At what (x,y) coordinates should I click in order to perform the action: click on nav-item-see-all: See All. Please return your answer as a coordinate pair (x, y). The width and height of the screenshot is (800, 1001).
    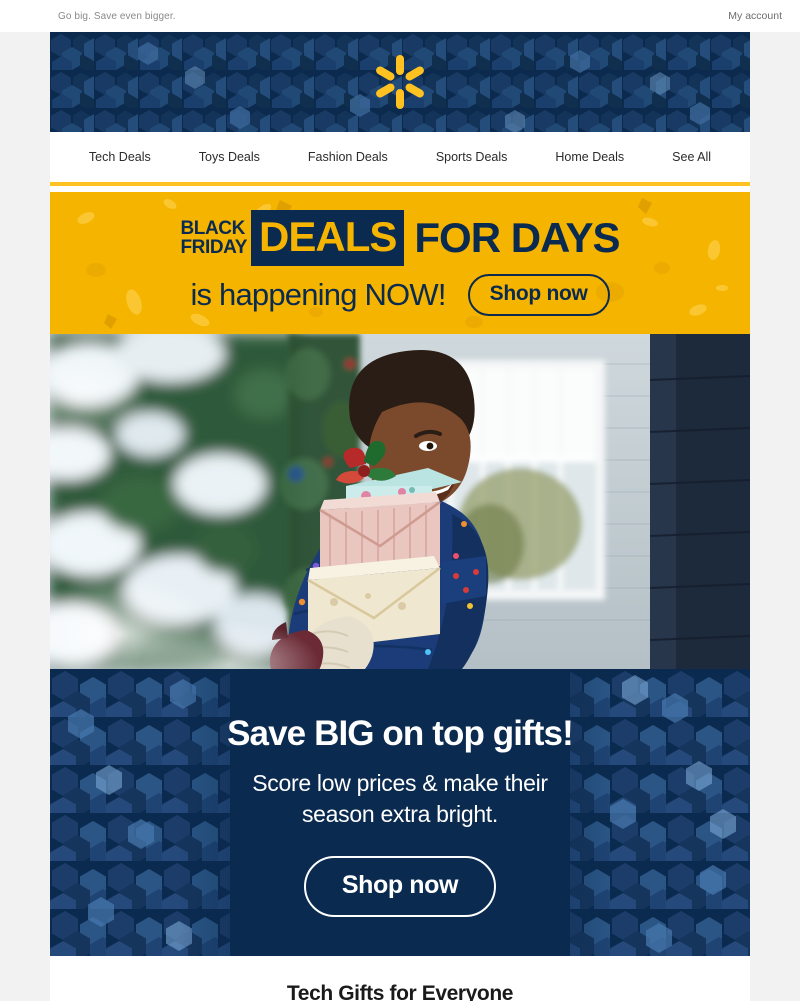
    Looking at the image, I should click on (691, 157).